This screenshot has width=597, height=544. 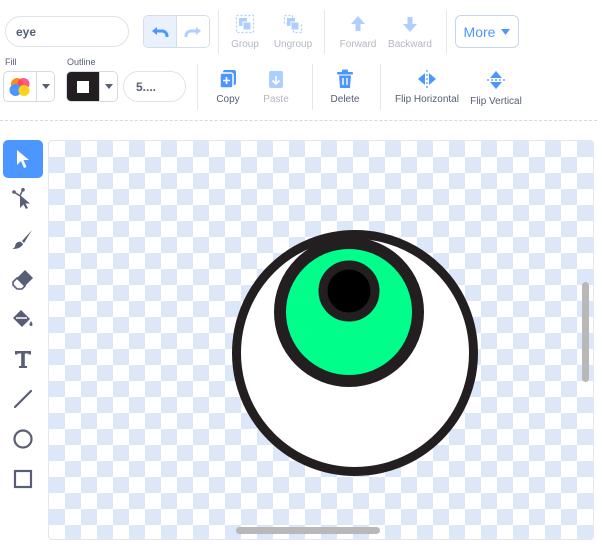 What do you see at coordinates (410, 44) in the screenshot?
I see `backward-label: Backward` at bounding box center [410, 44].